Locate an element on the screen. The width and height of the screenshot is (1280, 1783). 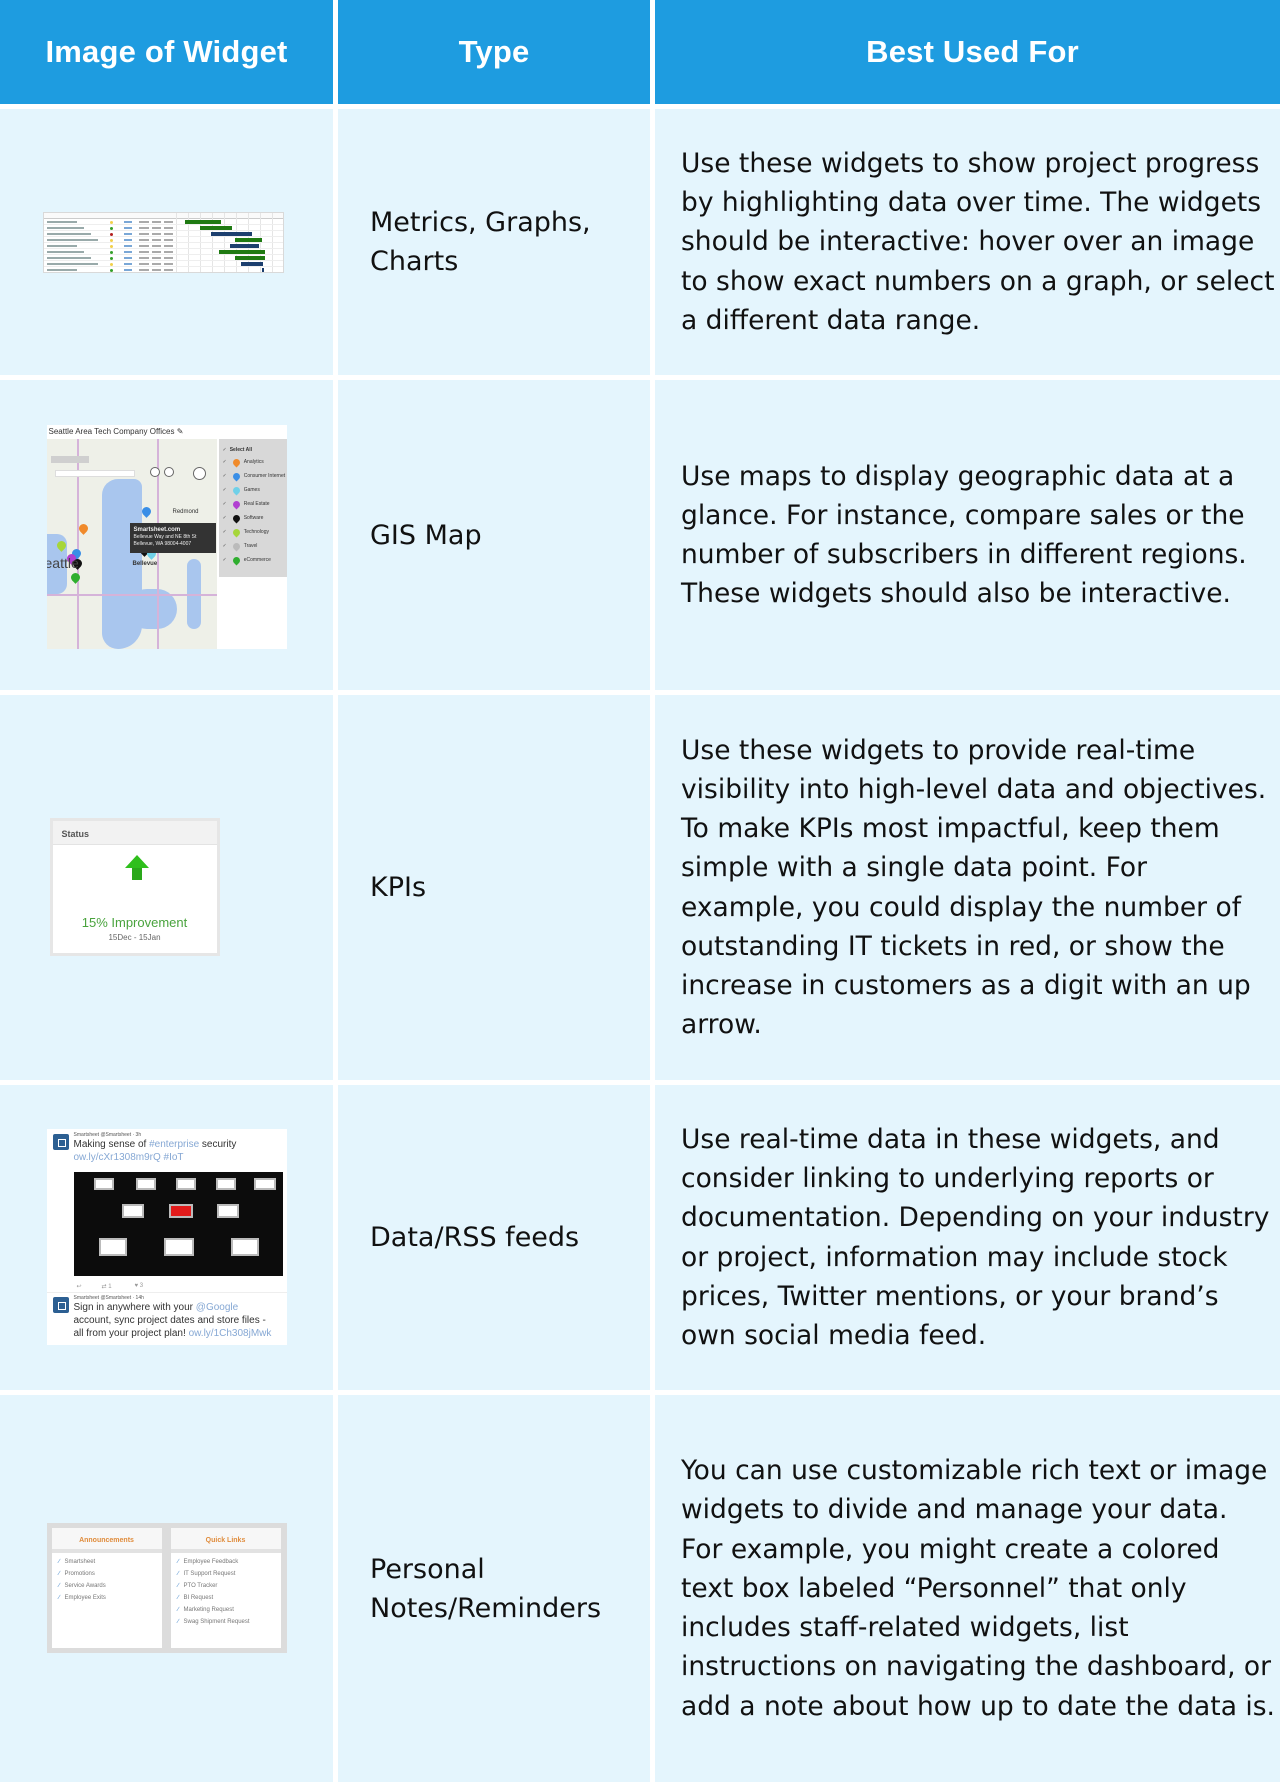
zoom-out-icon is located at coordinates (154, 472).